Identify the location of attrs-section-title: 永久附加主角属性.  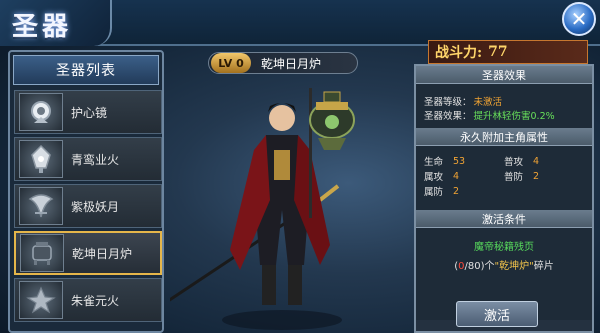
(504, 137).